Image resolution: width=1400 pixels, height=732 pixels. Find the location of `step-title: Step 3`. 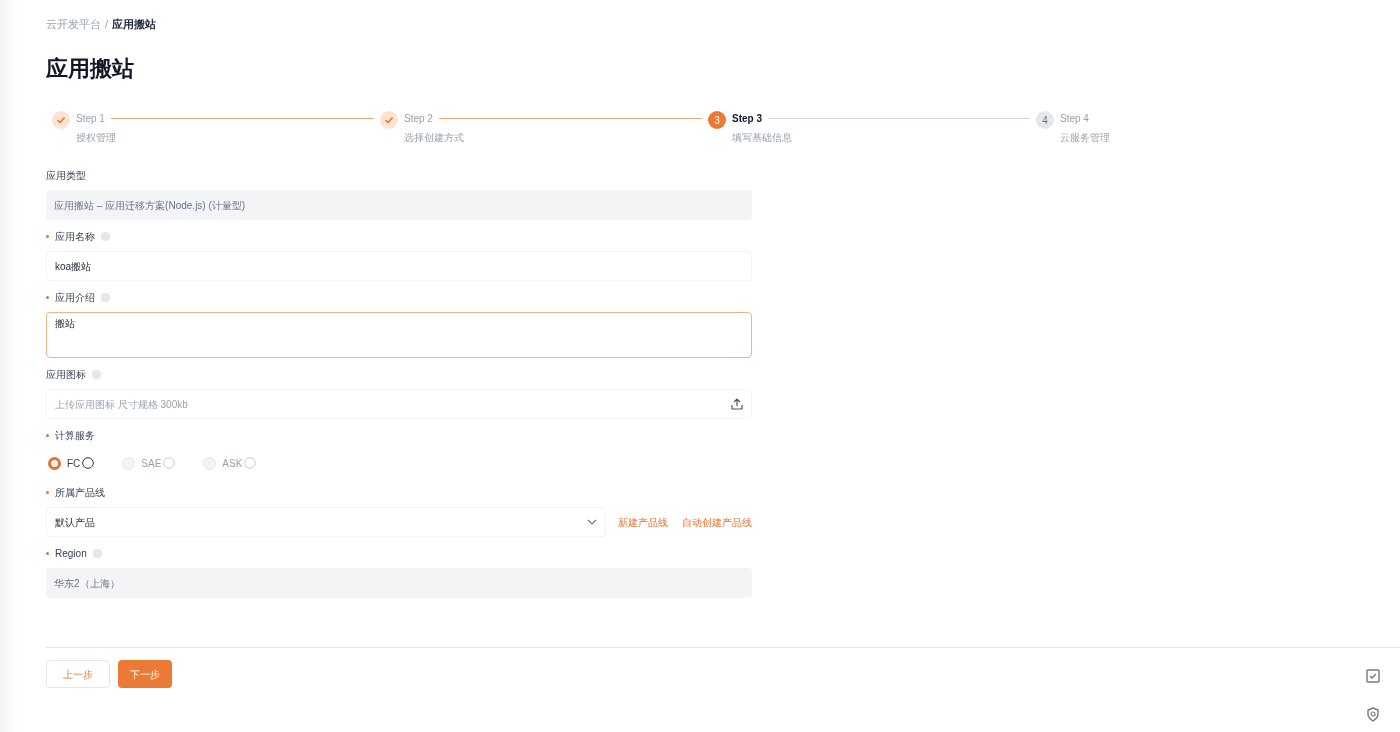

step-title: Step 3 is located at coordinates (747, 119).